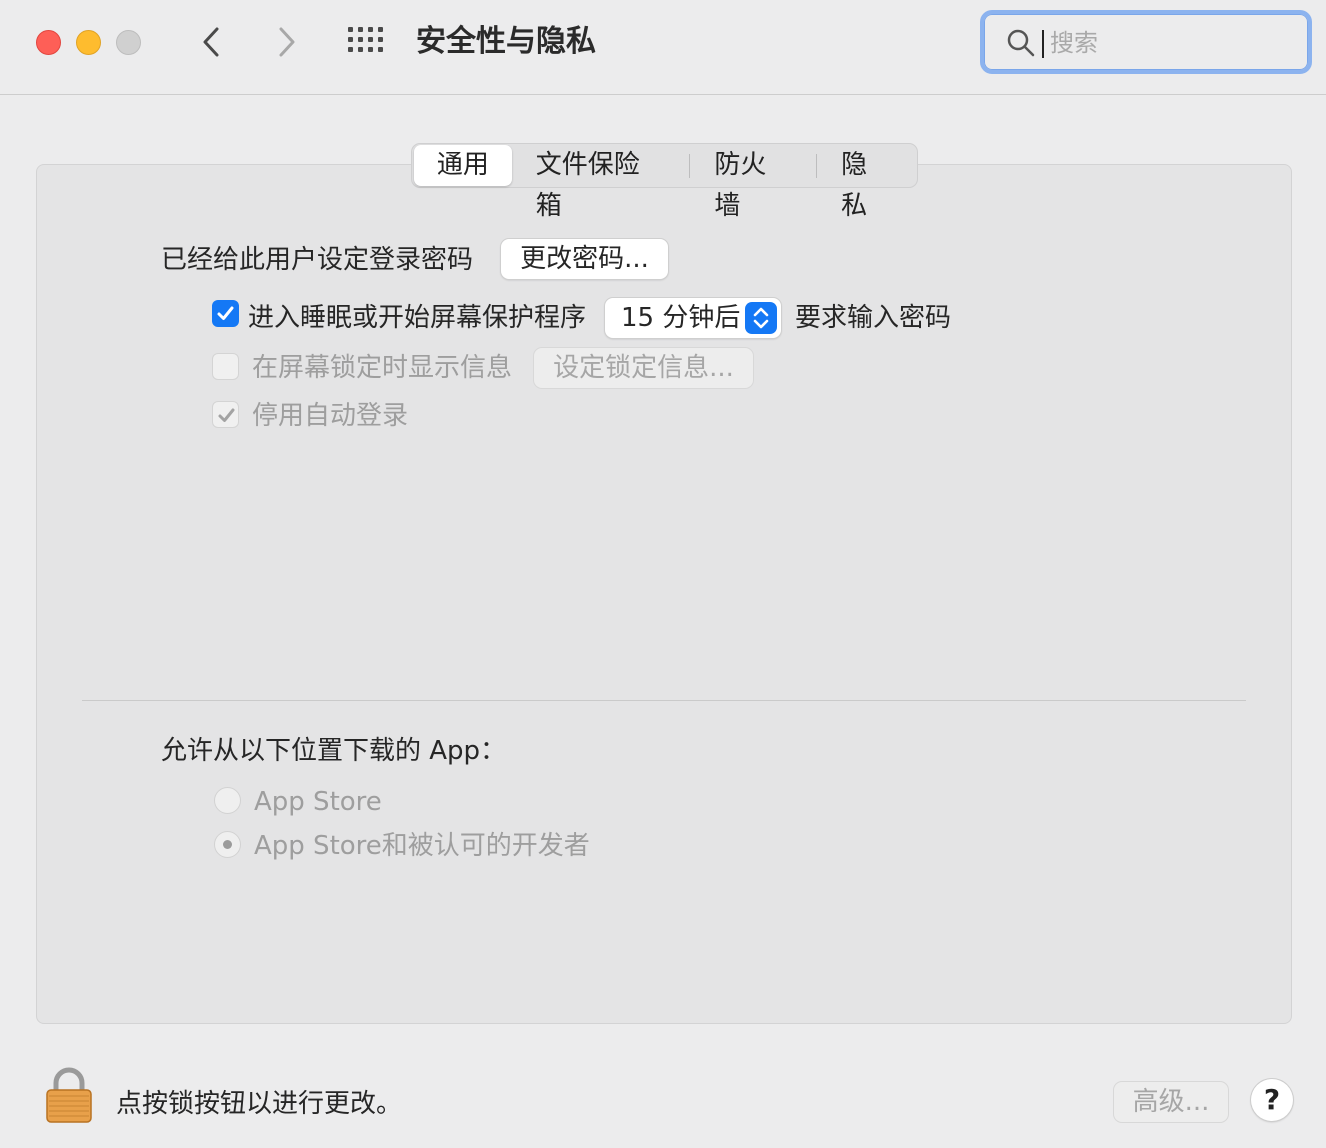  What do you see at coordinates (422, 846) in the screenshot?
I see `radio-app-store-identified-label: App Store和被认可的开发者` at bounding box center [422, 846].